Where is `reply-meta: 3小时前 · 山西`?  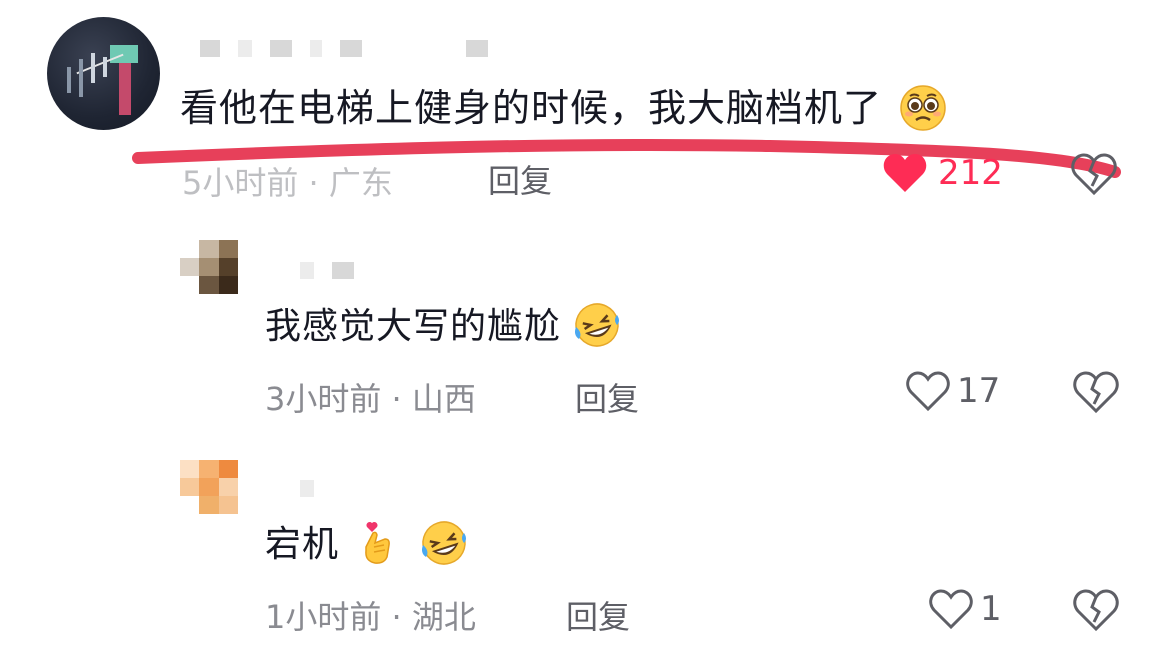
reply-meta: 3小时前 · 山西 is located at coordinates (370, 399).